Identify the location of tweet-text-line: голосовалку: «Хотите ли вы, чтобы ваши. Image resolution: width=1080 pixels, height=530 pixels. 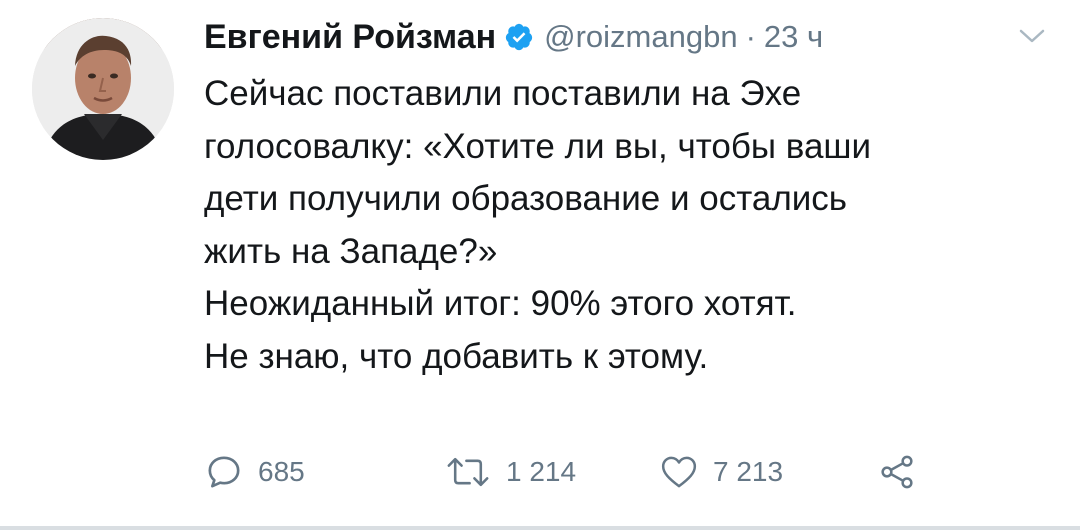
(538, 146).